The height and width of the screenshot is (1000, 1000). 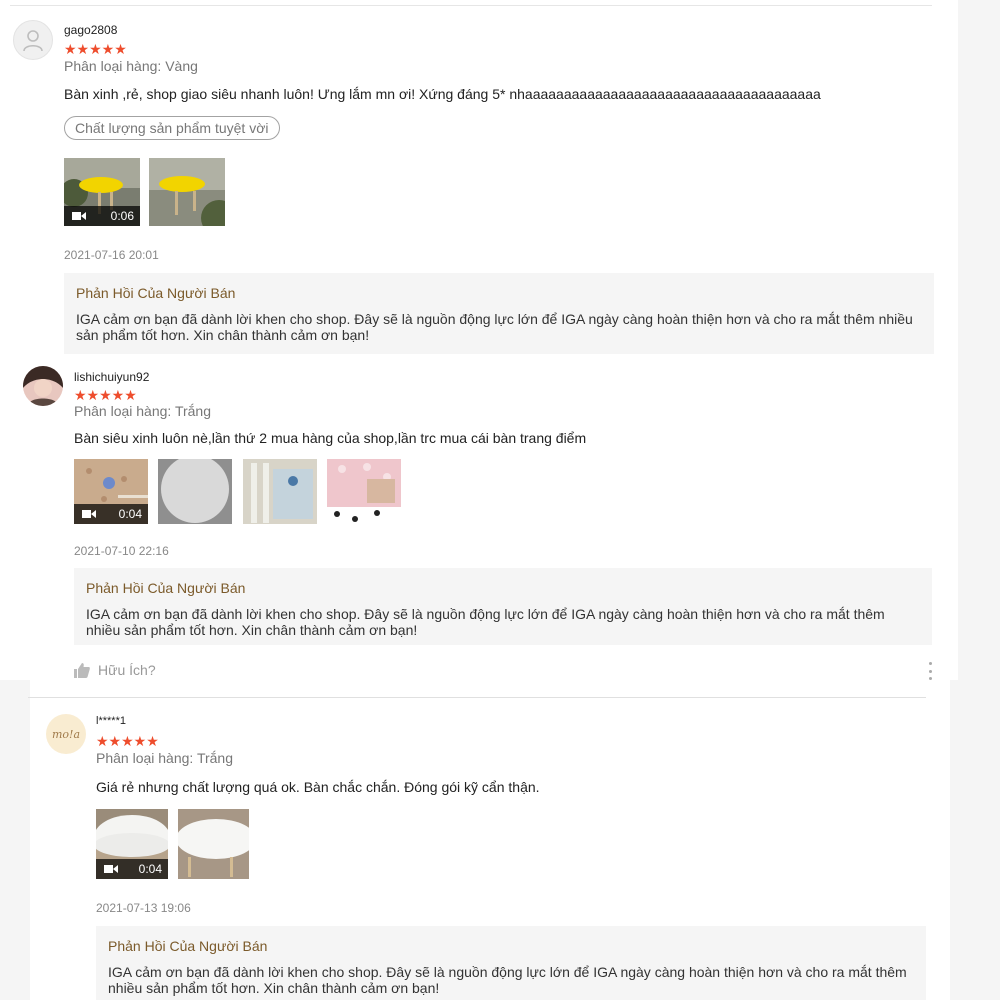 What do you see at coordinates (111, 377) in the screenshot?
I see `review-username: lishichuiyun92` at bounding box center [111, 377].